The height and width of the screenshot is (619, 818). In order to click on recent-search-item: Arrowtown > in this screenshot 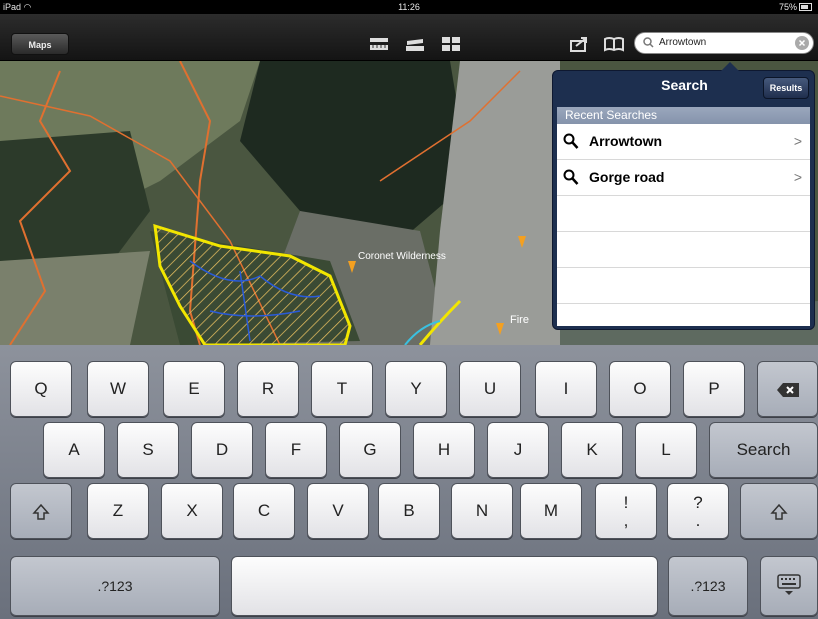, I will do `click(683, 142)`.